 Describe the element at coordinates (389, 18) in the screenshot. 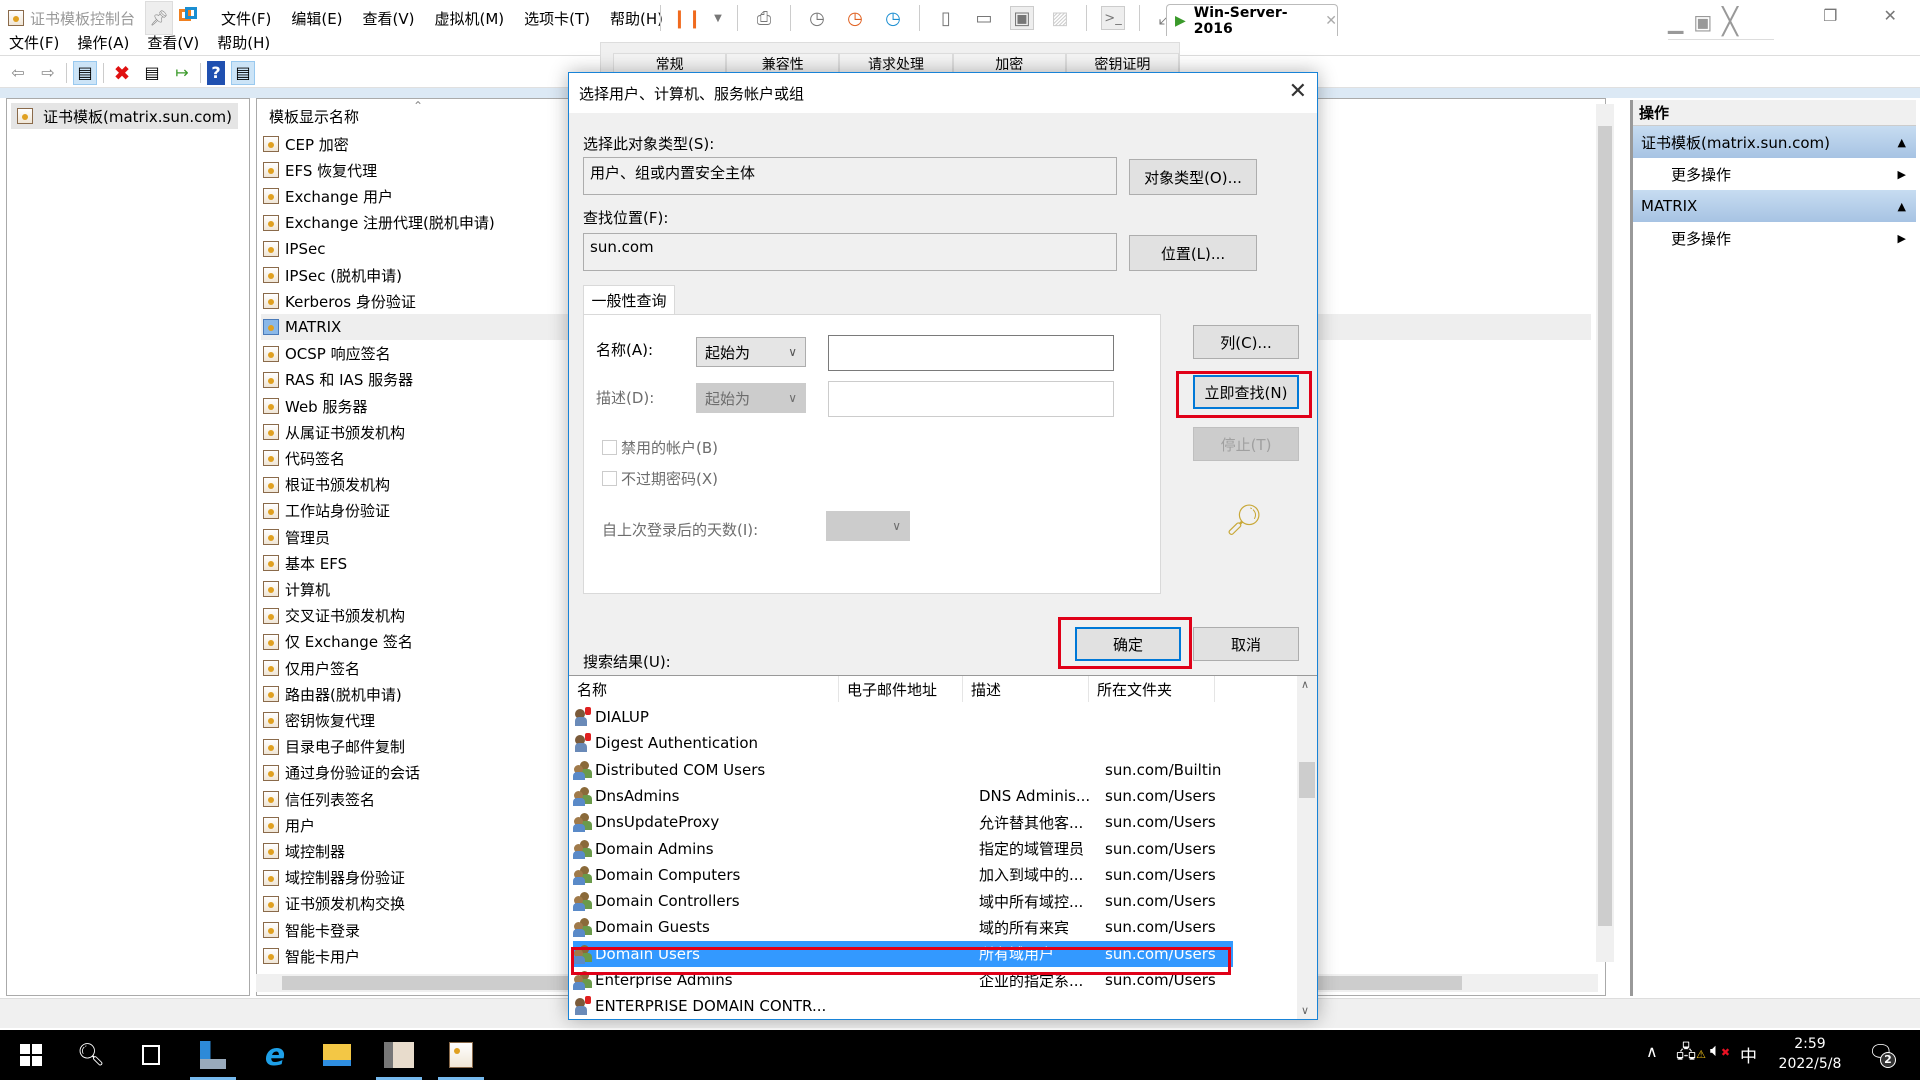

I see `vm-menu-view: 查看(V)` at that location.